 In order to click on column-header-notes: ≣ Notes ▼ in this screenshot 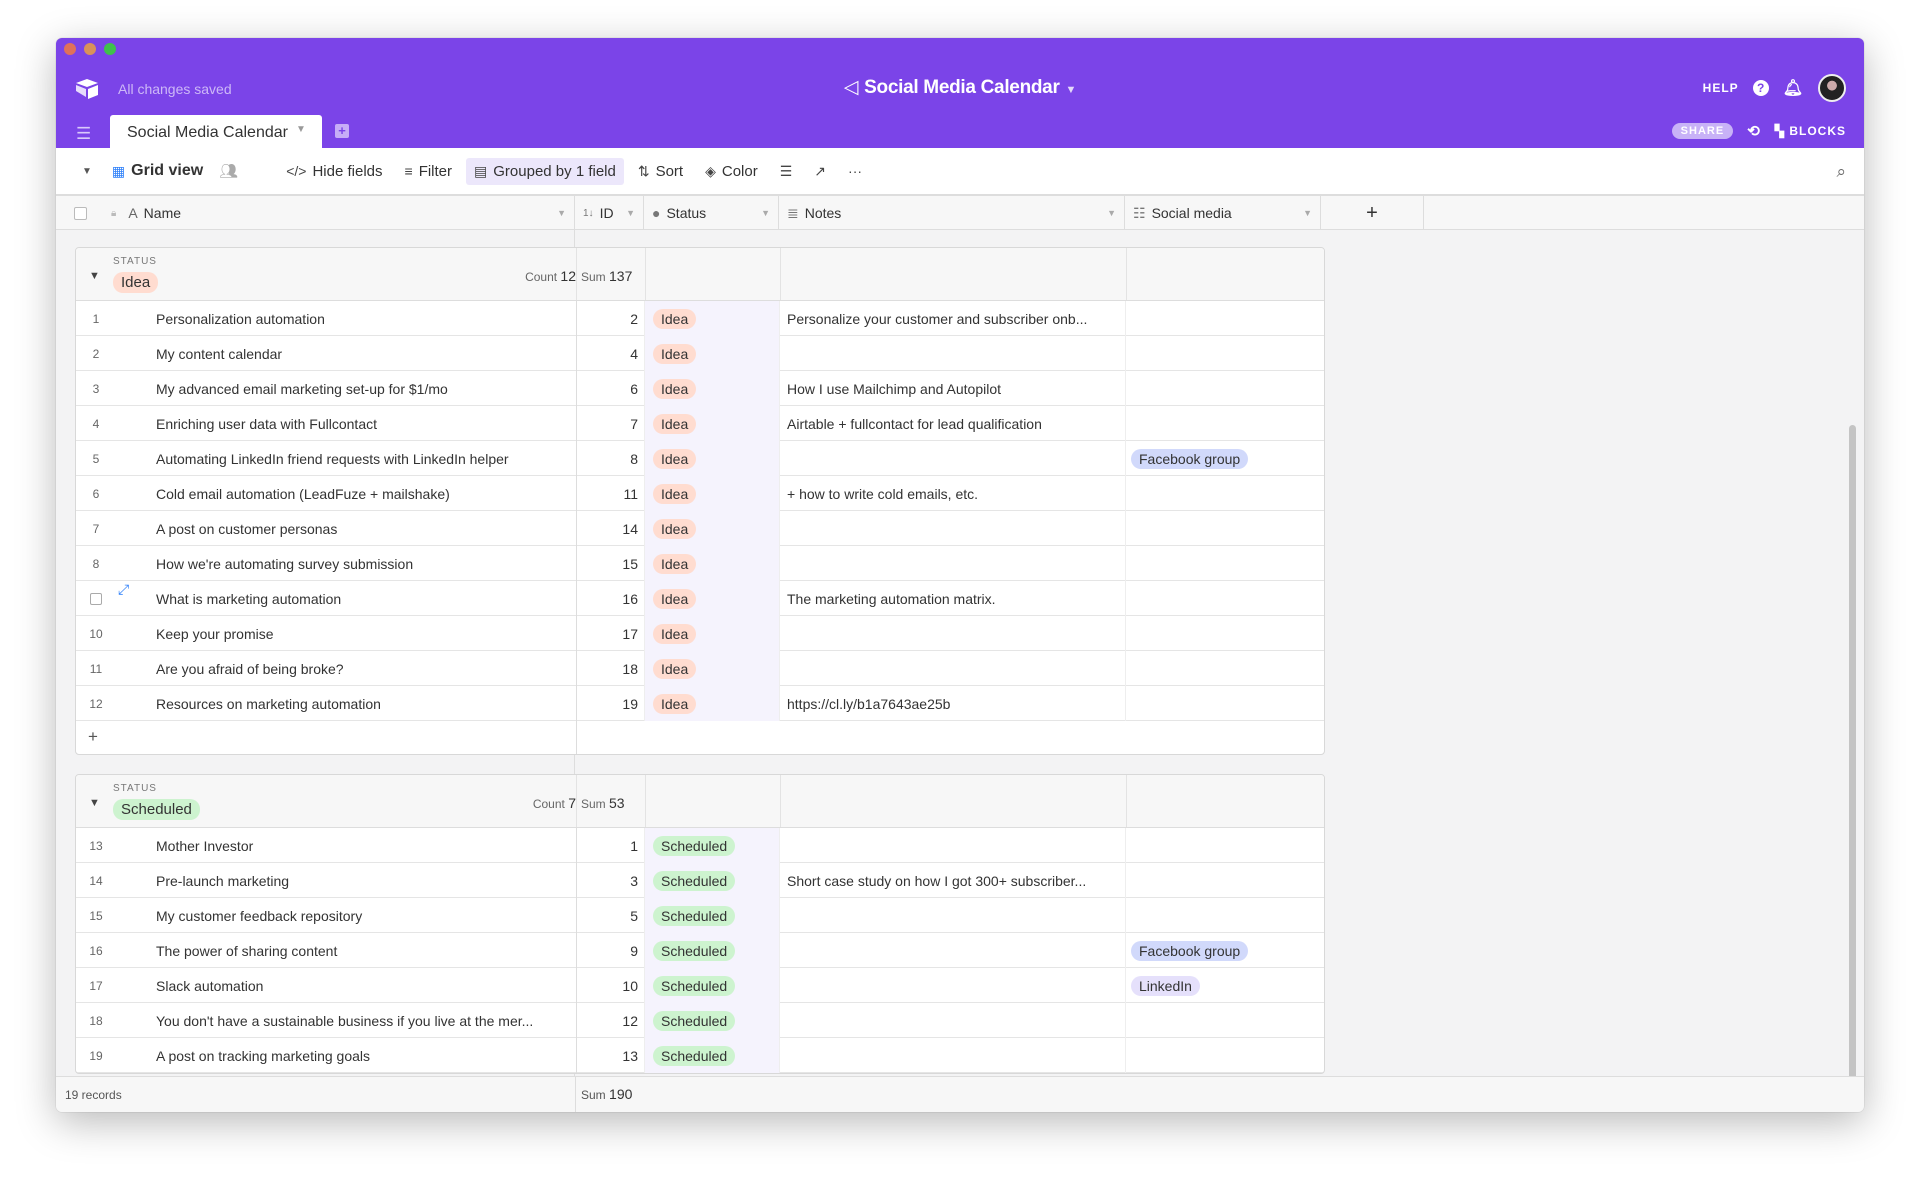, I will do `click(952, 213)`.